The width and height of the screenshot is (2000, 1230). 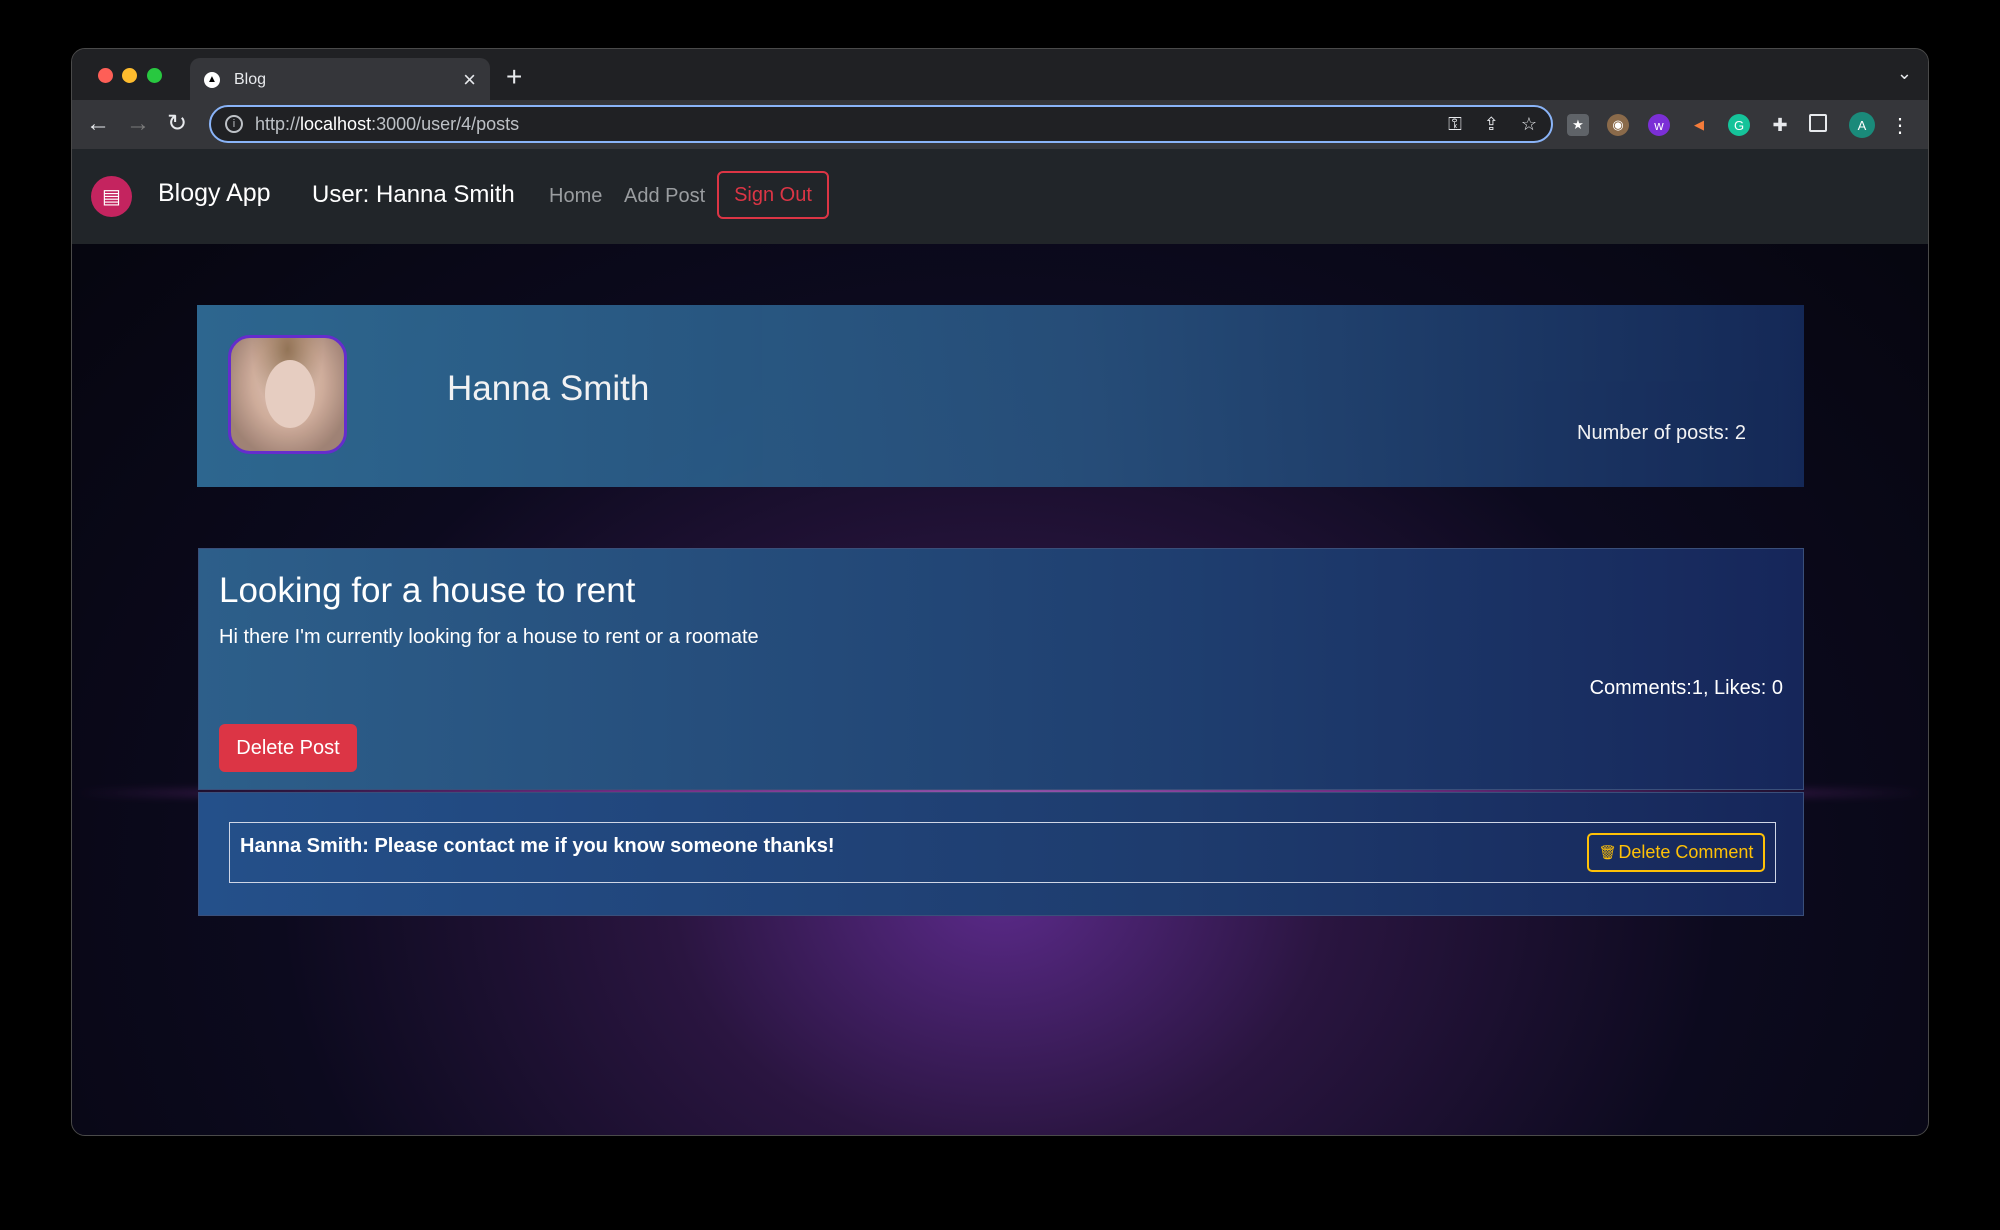 What do you see at coordinates (1686, 688) in the screenshot?
I see `post-stats: Comments:1, Likes: 0` at bounding box center [1686, 688].